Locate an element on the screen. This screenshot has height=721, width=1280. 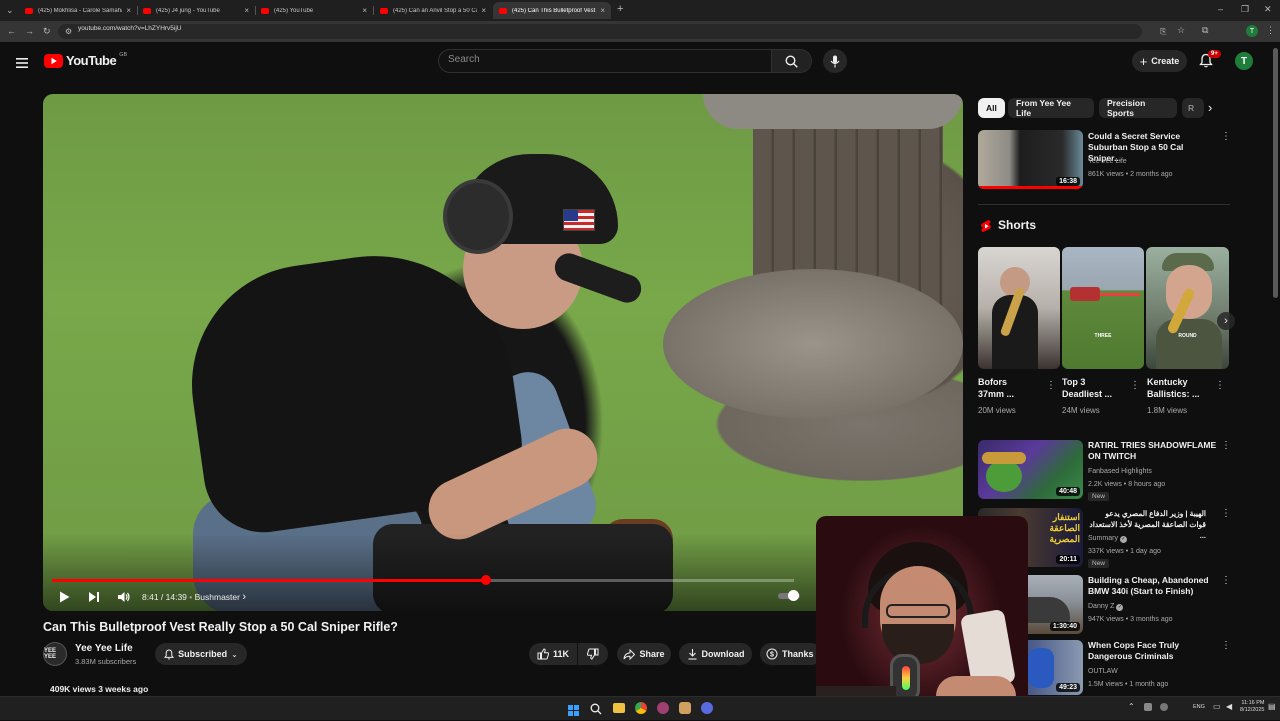
forward-icon: → is located at coordinates (29, 31).